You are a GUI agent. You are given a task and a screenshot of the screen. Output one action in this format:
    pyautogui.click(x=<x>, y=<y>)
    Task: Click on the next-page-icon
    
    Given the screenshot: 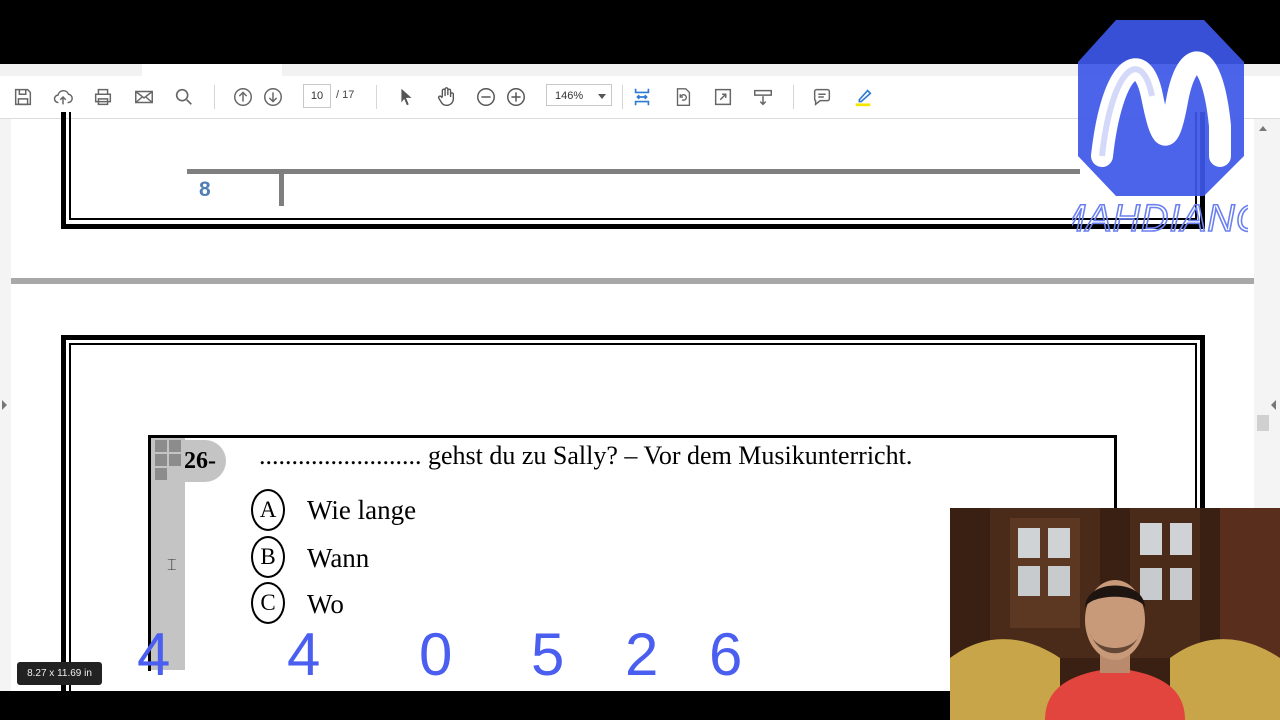 What is the action you would take?
    pyautogui.click(x=273, y=97)
    